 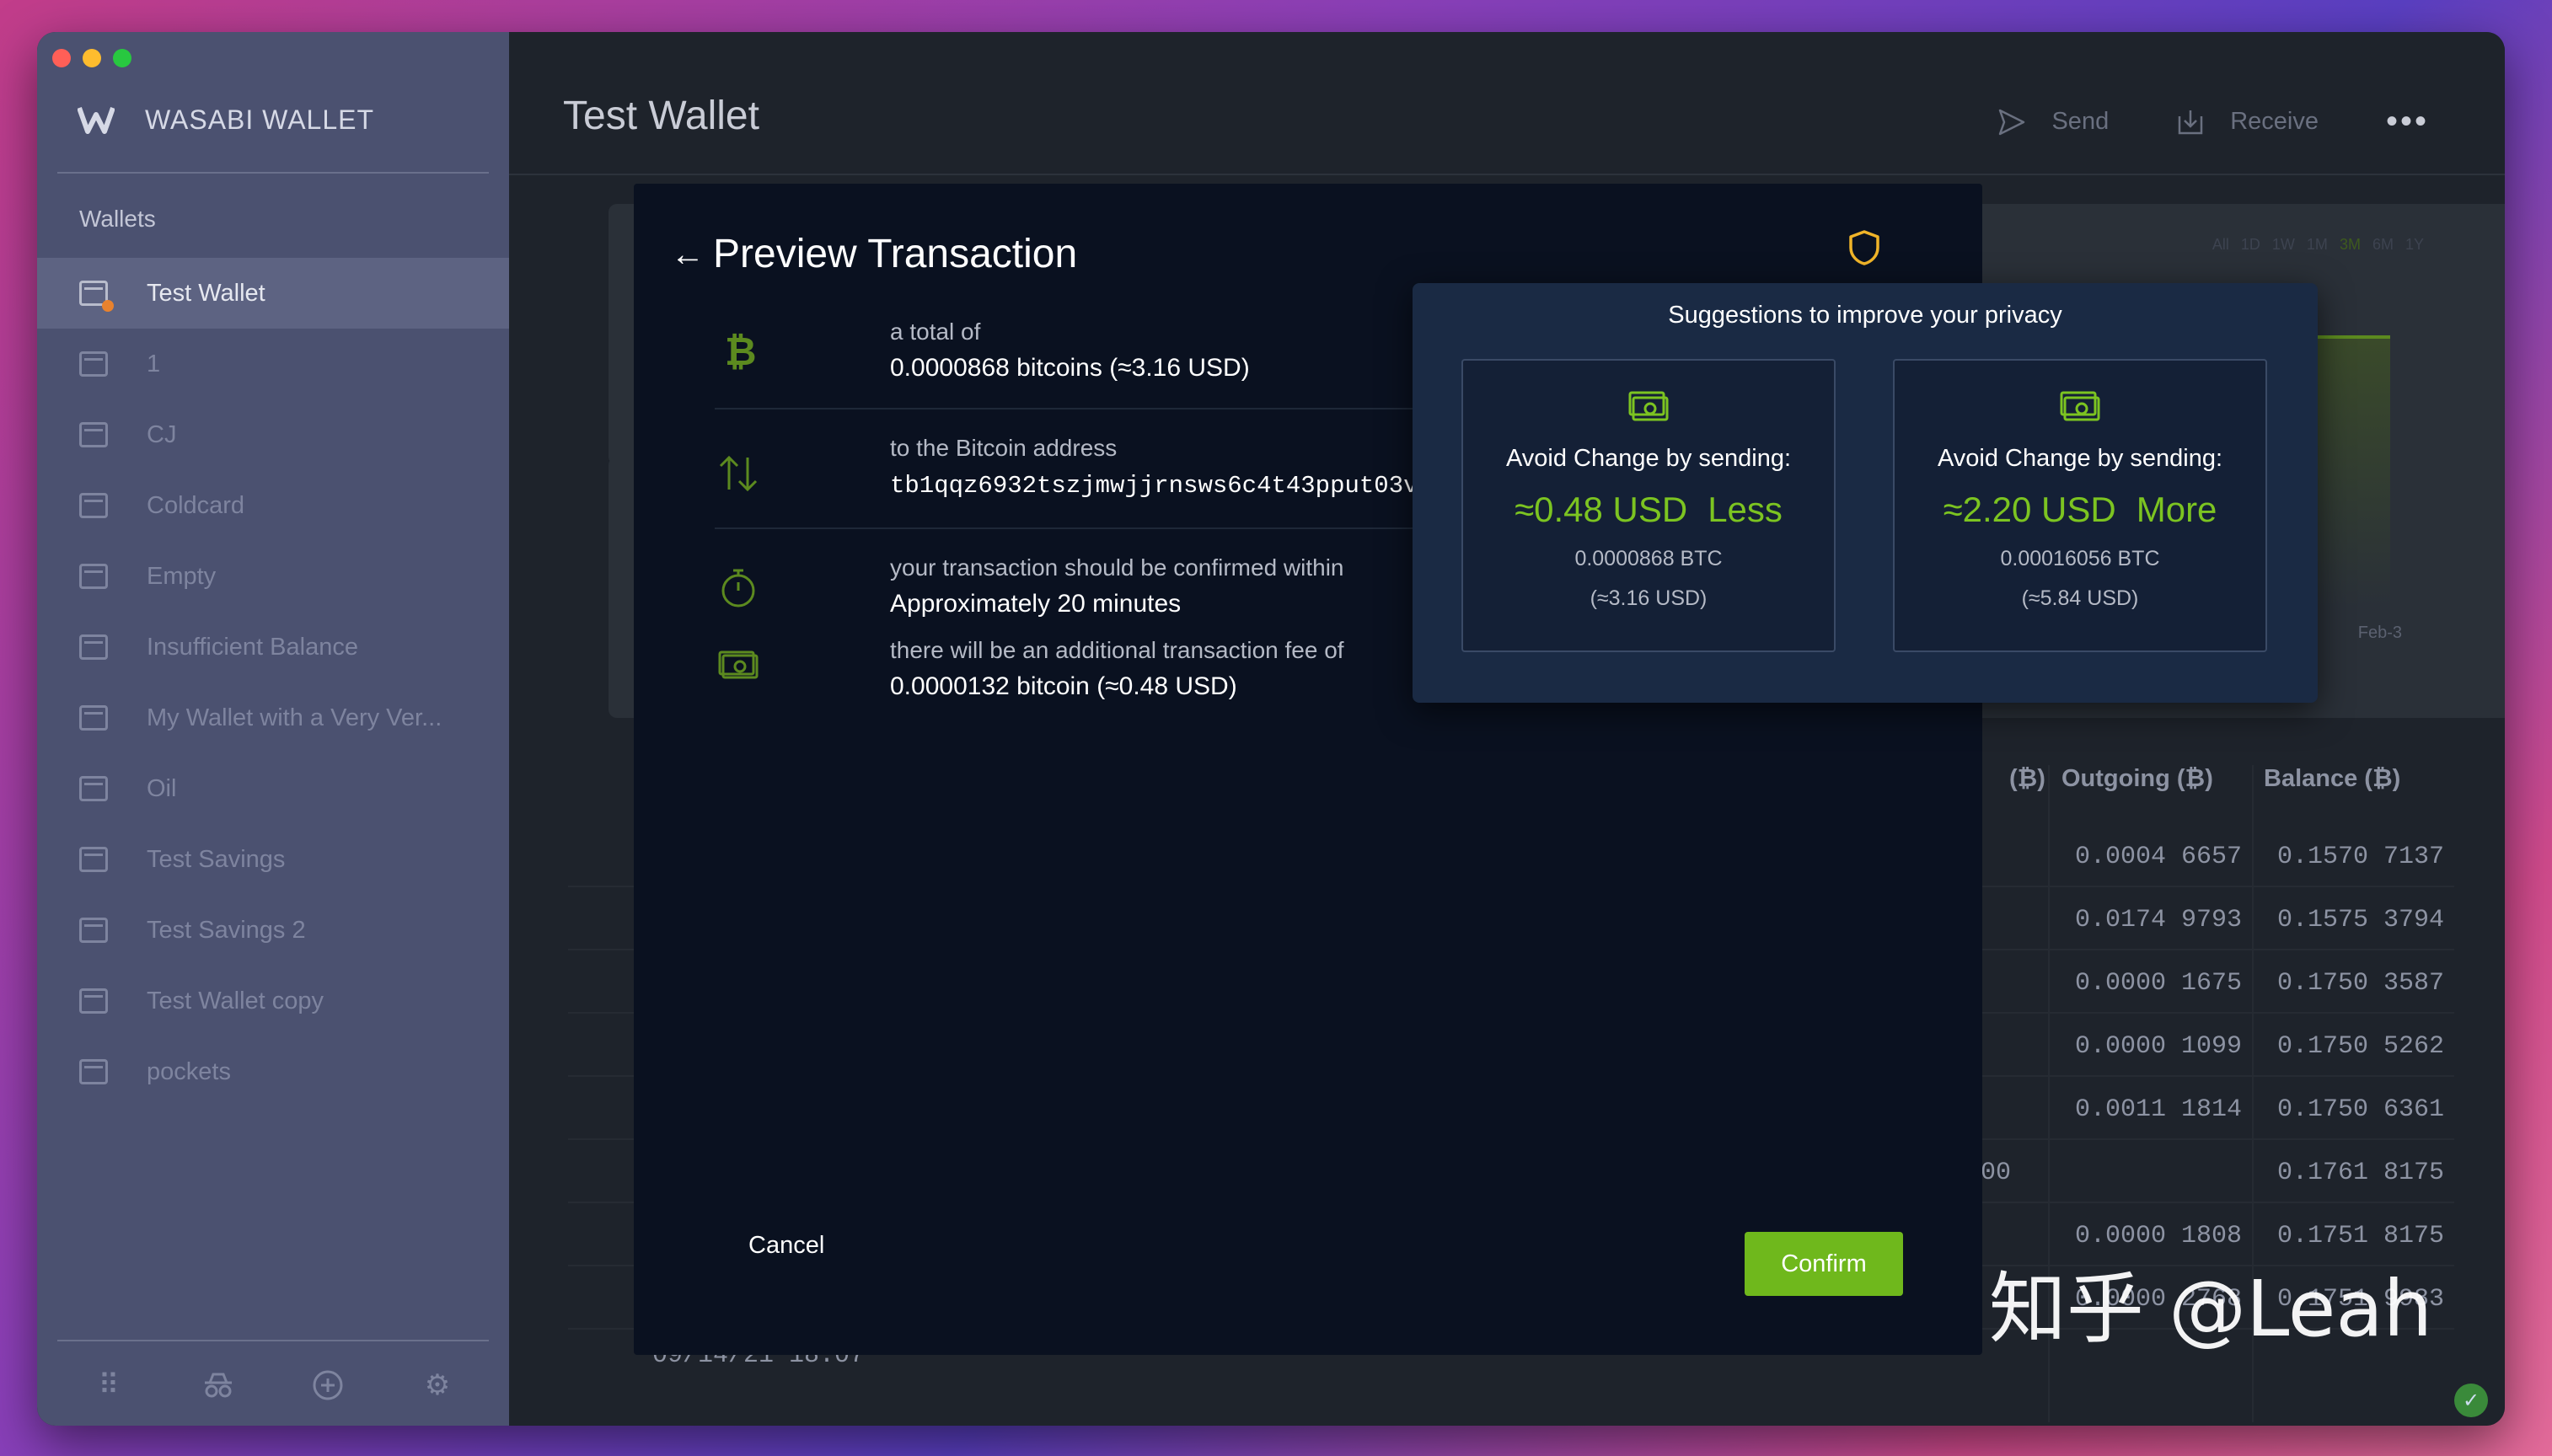 I want to click on wallet-label: Oil, so click(x=162, y=788).